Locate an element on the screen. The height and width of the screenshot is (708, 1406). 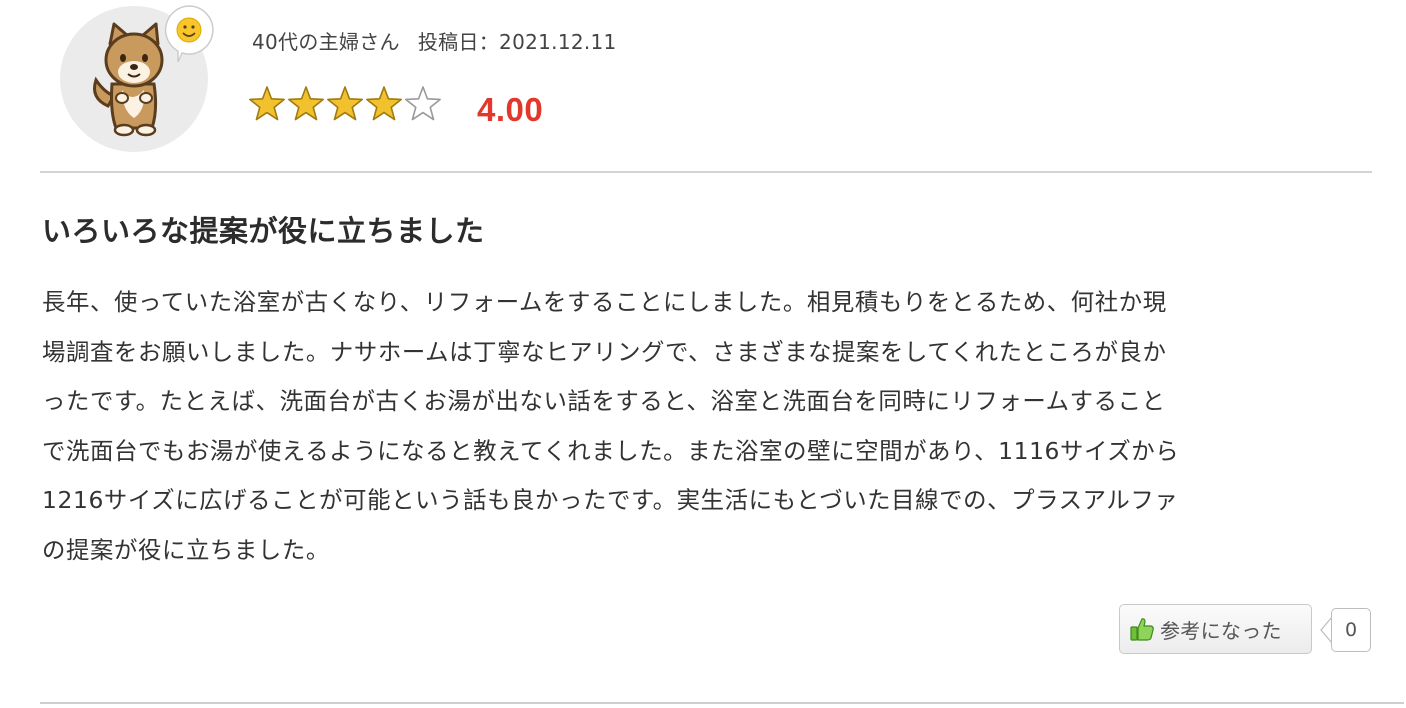
helpful-button: 参考になった is located at coordinates (1215, 629).